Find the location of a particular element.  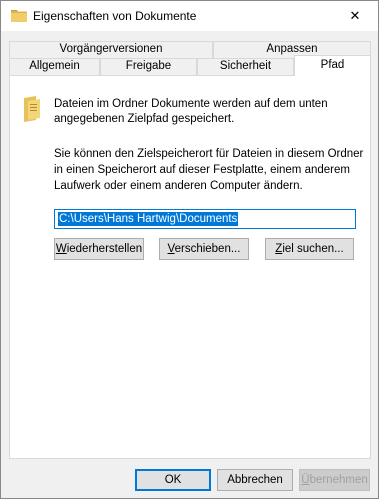

restore-mnemonic: W is located at coordinates (61, 249).